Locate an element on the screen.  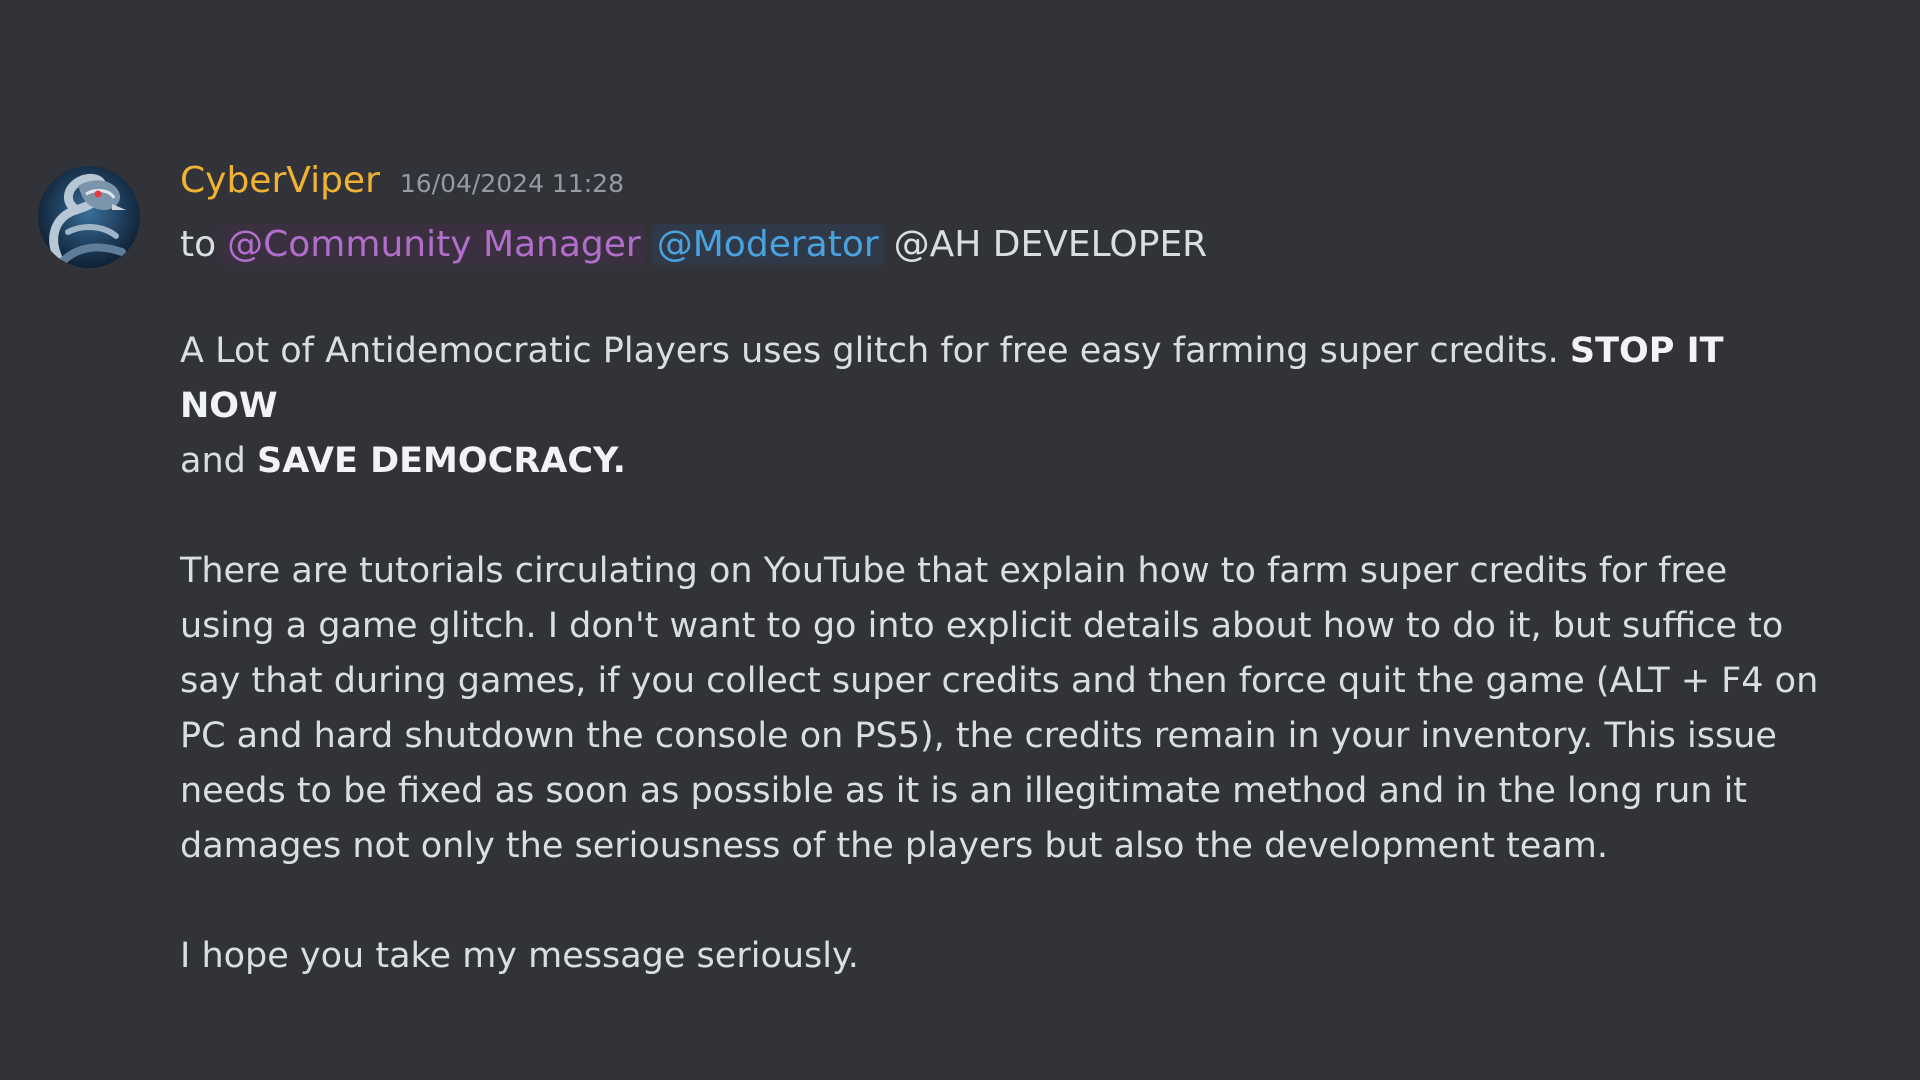
user-avatar is located at coordinates (89, 217).